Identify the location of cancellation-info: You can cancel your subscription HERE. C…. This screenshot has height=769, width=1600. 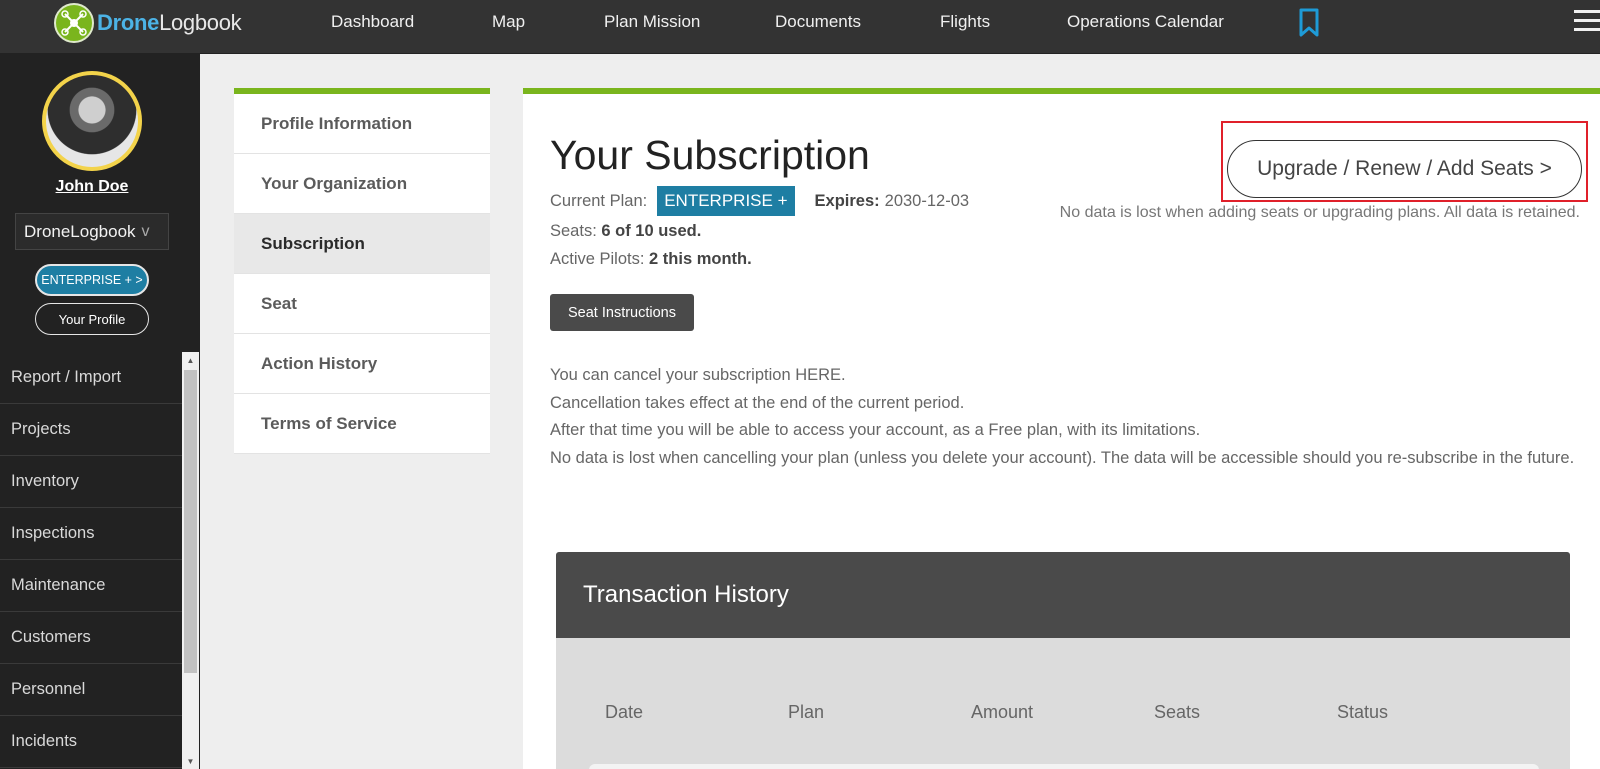
(1065, 417).